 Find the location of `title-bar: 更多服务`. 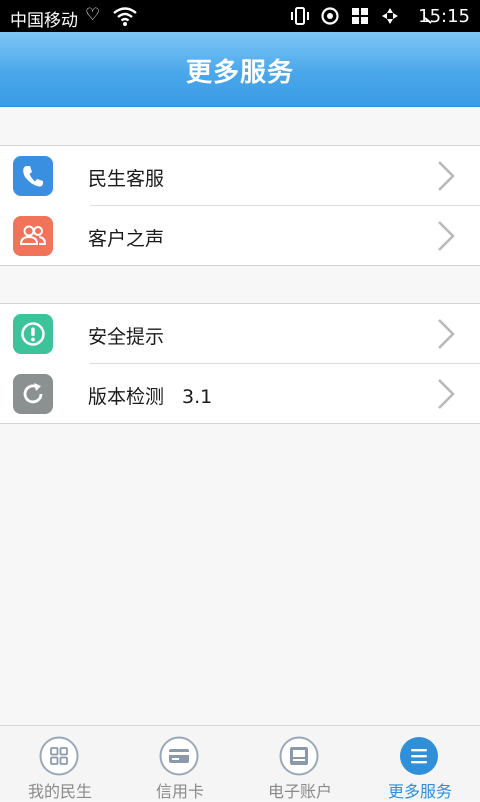

title-bar: 更多服务 is located at coordinates (240, 69).